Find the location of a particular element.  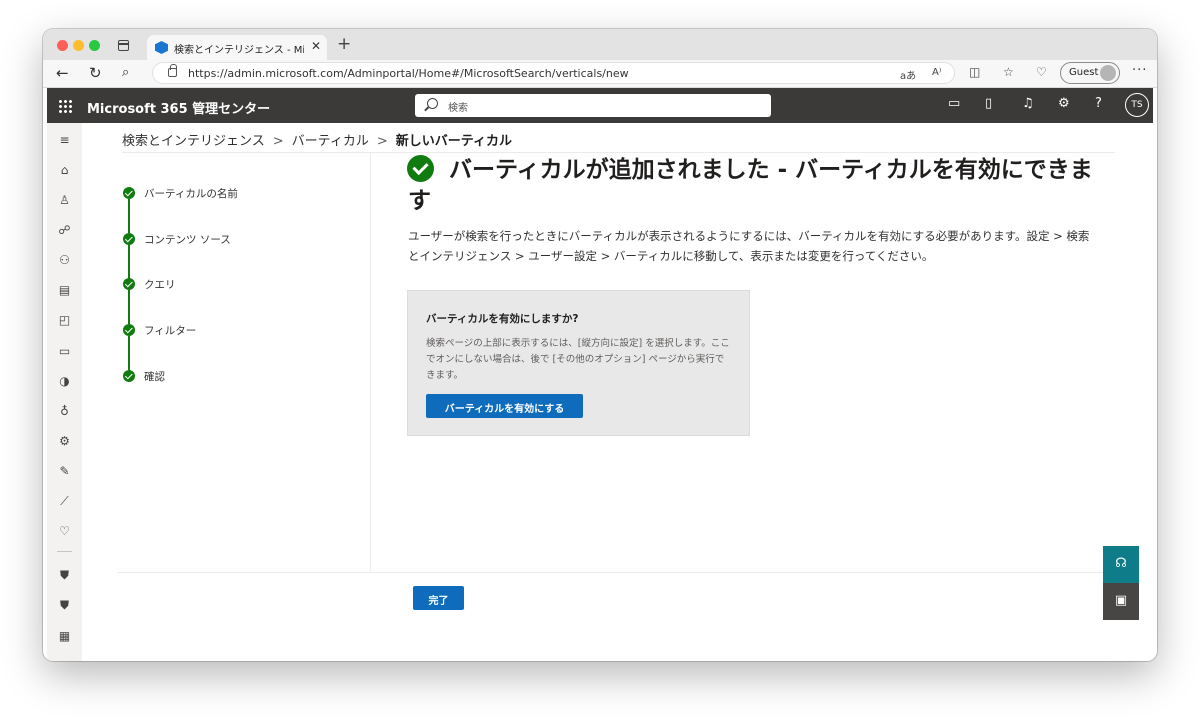

browser-tab: 検索とインテリジェンス - Microsoft 365 管理センター ✕ is located at coordinates (237, 47).